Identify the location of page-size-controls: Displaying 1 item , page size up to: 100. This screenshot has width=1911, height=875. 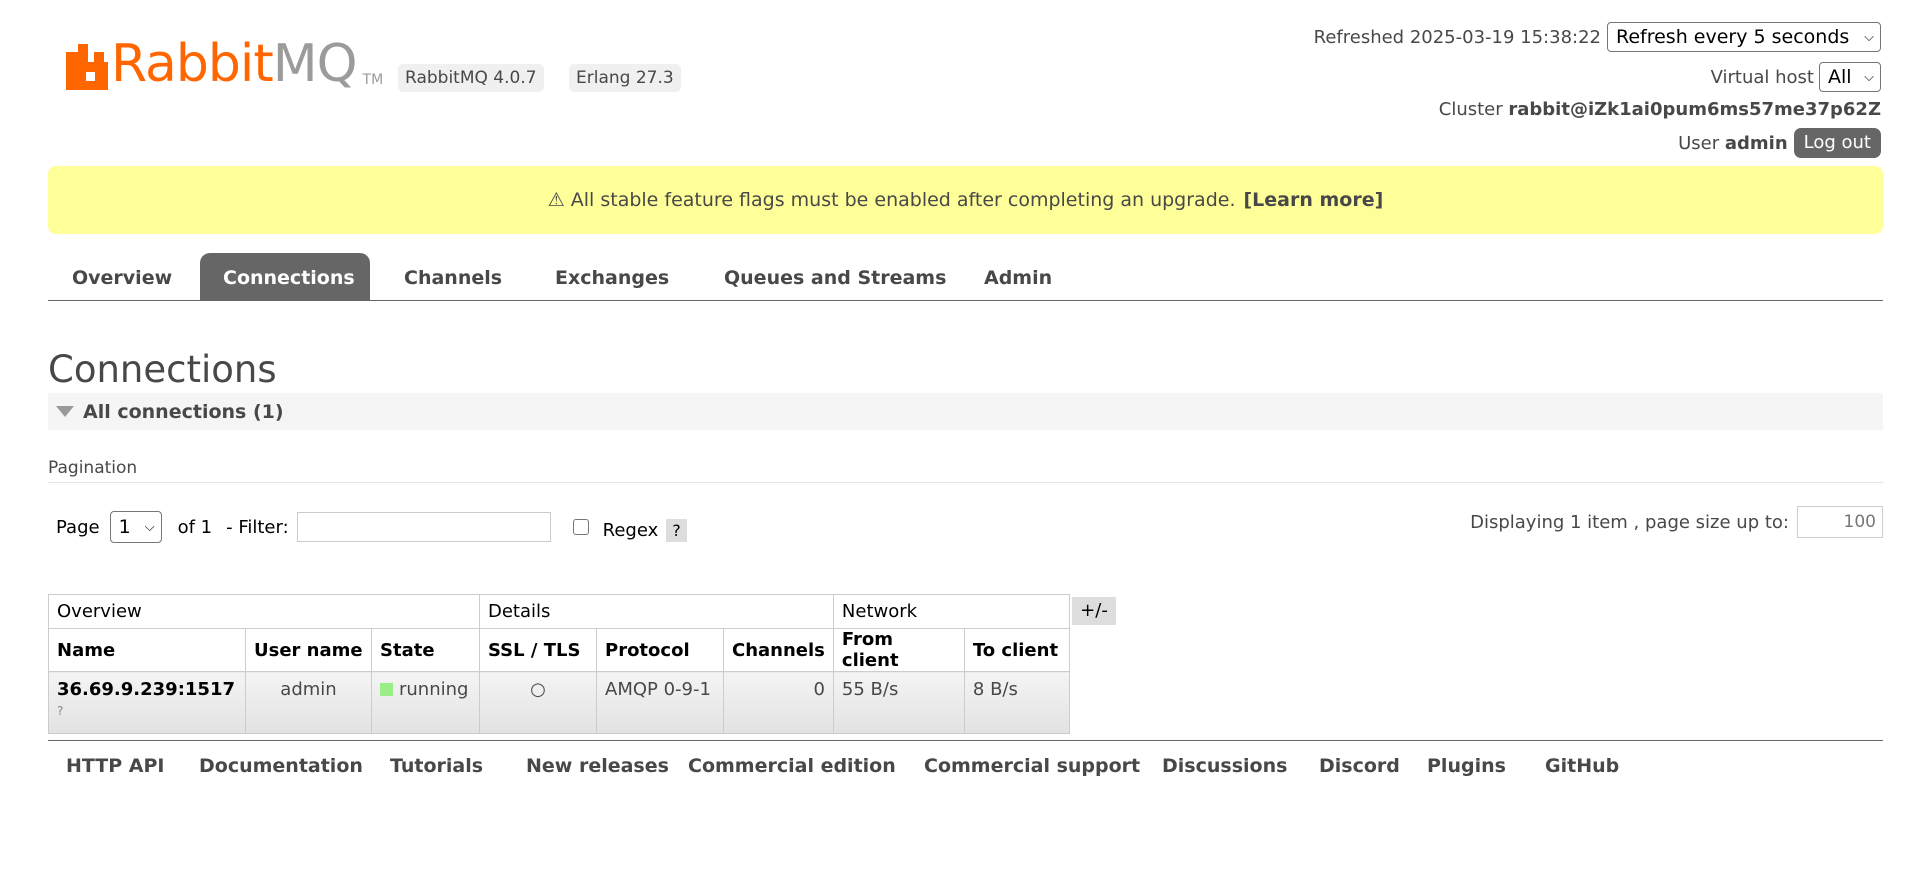
(1676, 522).